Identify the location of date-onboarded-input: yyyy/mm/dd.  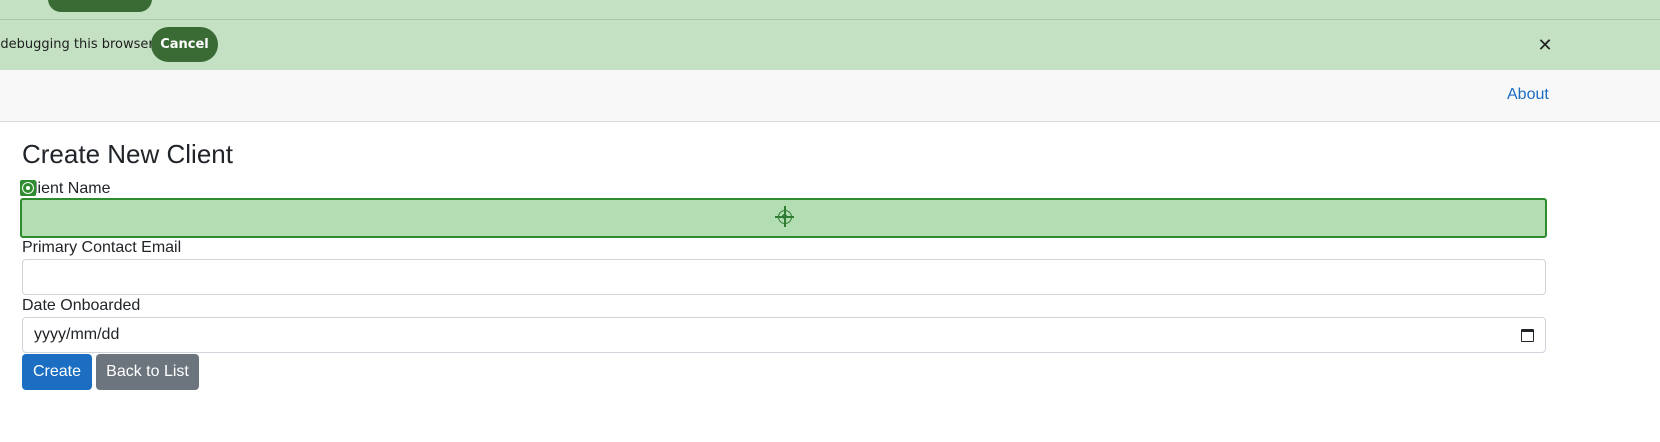
(784, 335).